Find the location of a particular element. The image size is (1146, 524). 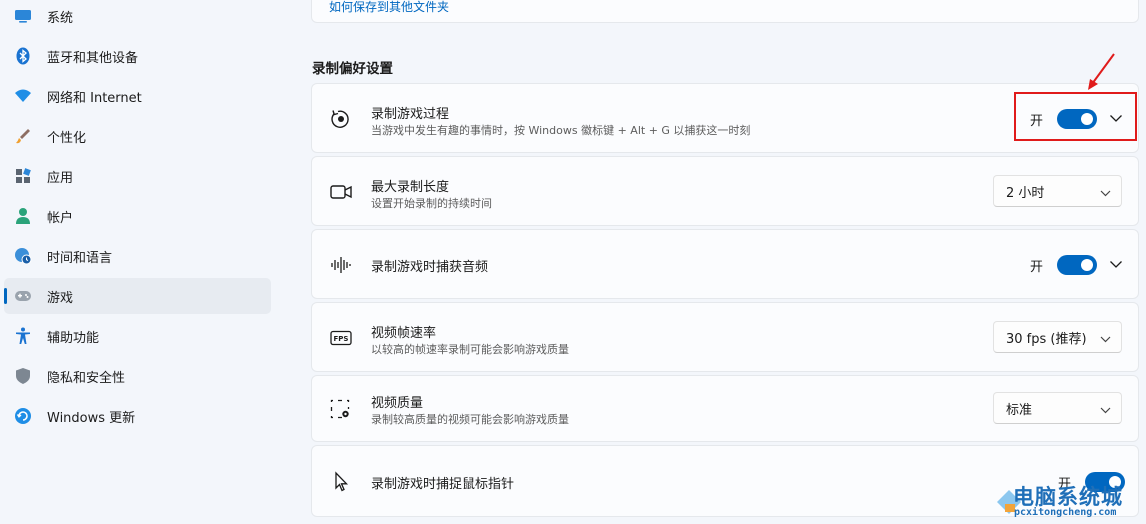

sidebar-item-apps: 应用 is located at coordinates (137, 176).